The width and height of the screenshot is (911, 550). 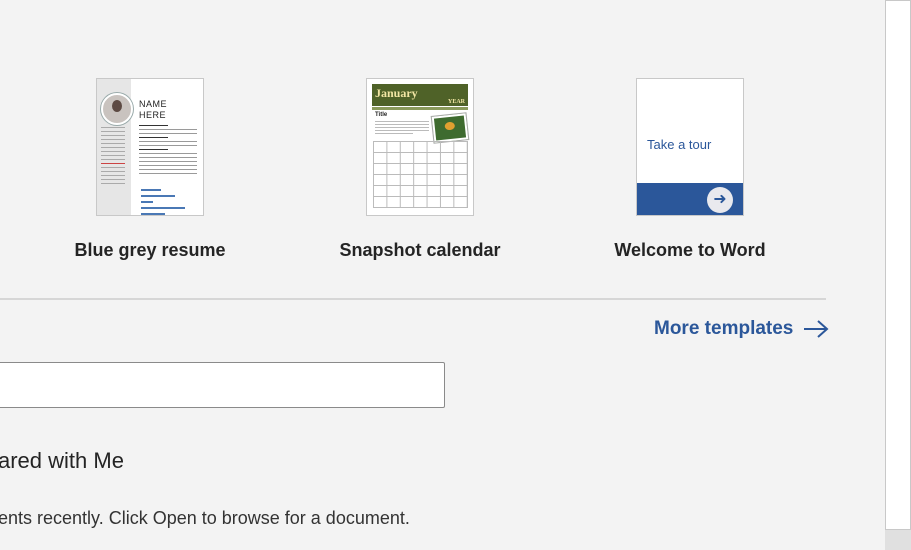 What do you see at coordinates (222, 385) in the screenshot?
I see `search-input` at bounding box center [222, 385].